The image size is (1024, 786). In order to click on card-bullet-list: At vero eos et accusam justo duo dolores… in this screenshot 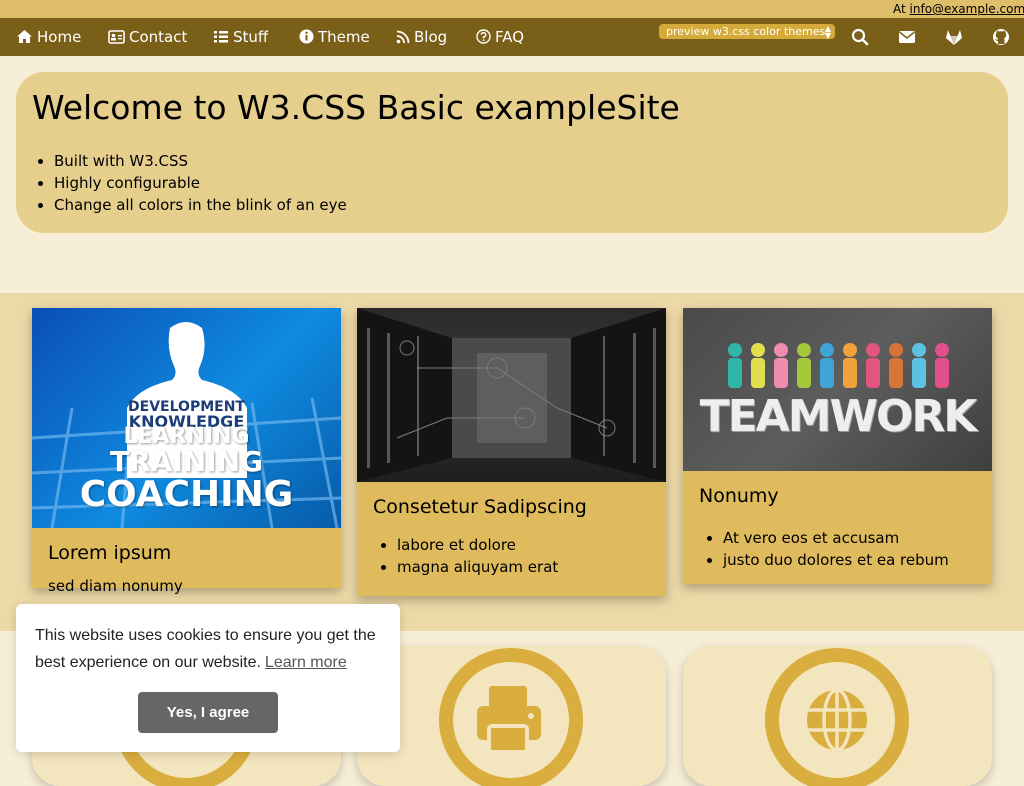, I will do `click(829, 549)`.